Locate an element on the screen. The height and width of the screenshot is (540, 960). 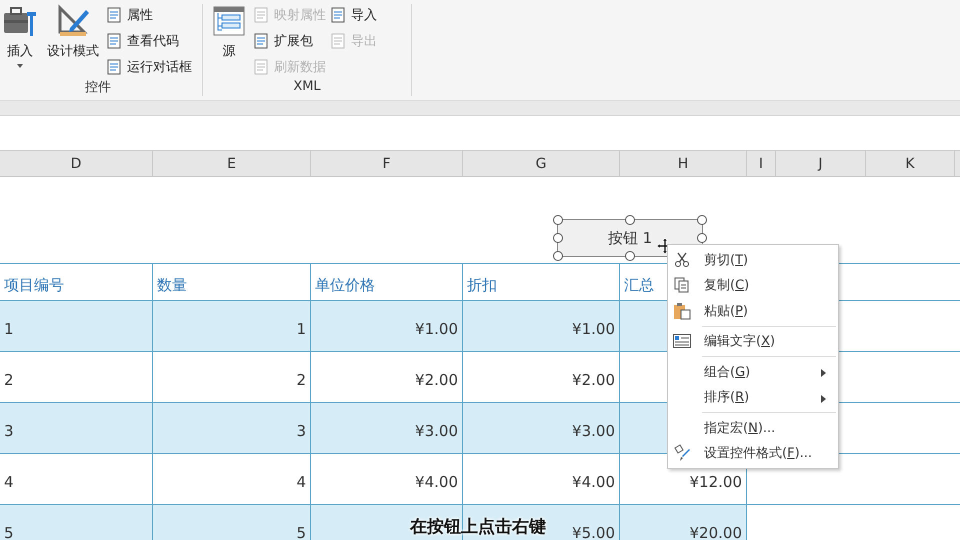
menu-item: 粘贴(P) is located at coordinates (753, 311).